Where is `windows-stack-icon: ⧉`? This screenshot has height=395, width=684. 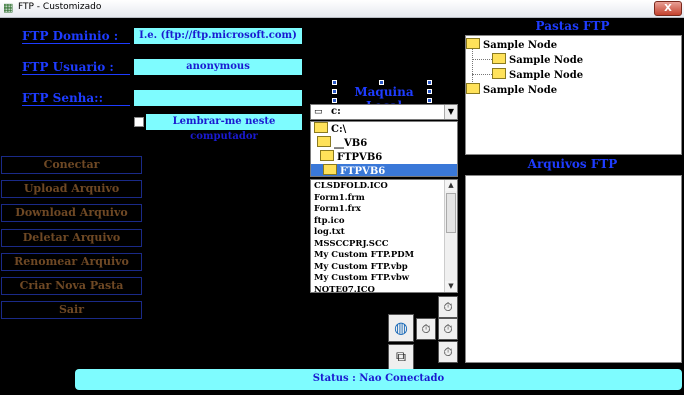 windows-stack-icon: ⧉ is located at coordinates (401, 357).